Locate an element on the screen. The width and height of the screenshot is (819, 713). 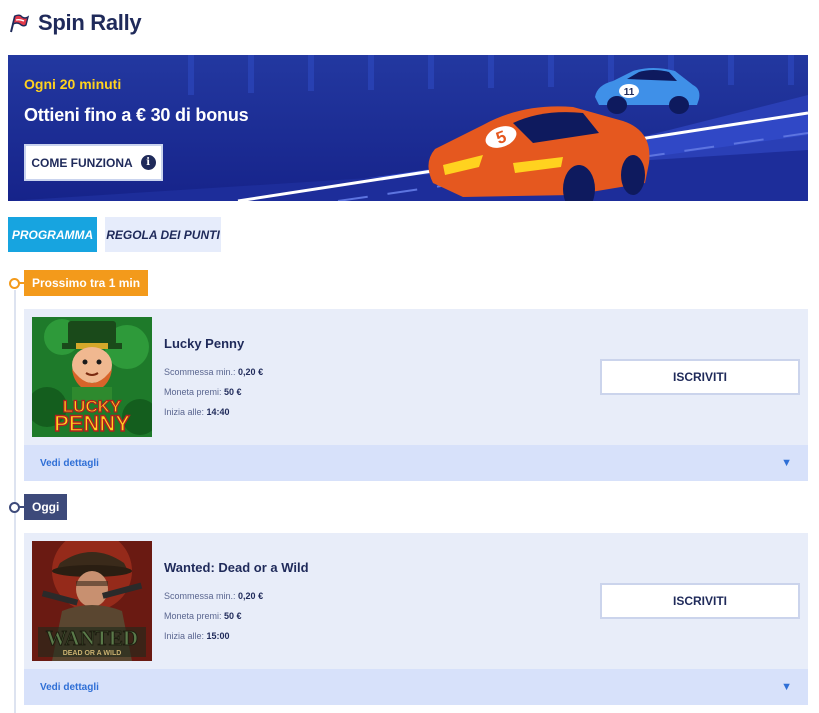
start-time-row: Inizia alle: 14:40 is located at coordinates (197, 412).